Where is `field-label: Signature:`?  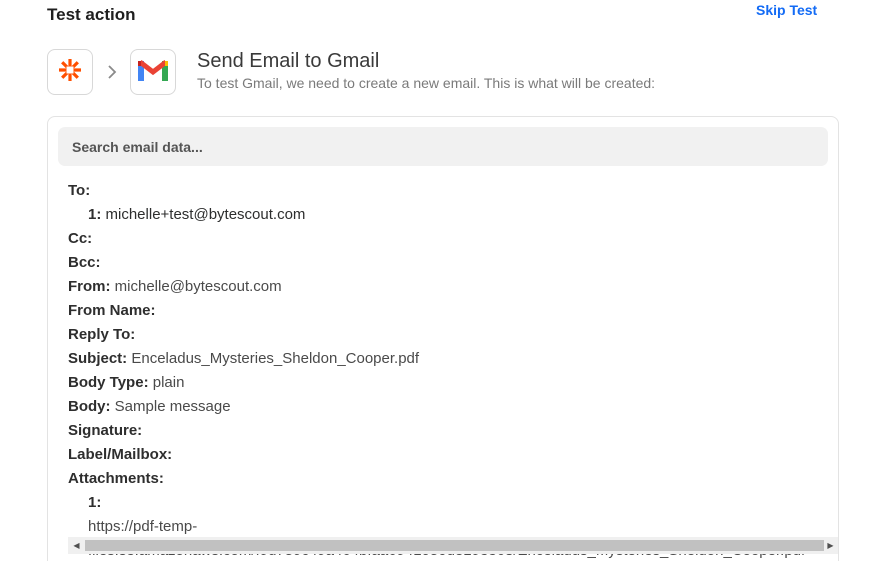
field-label: Signature: is located at coordinates (105, 430).